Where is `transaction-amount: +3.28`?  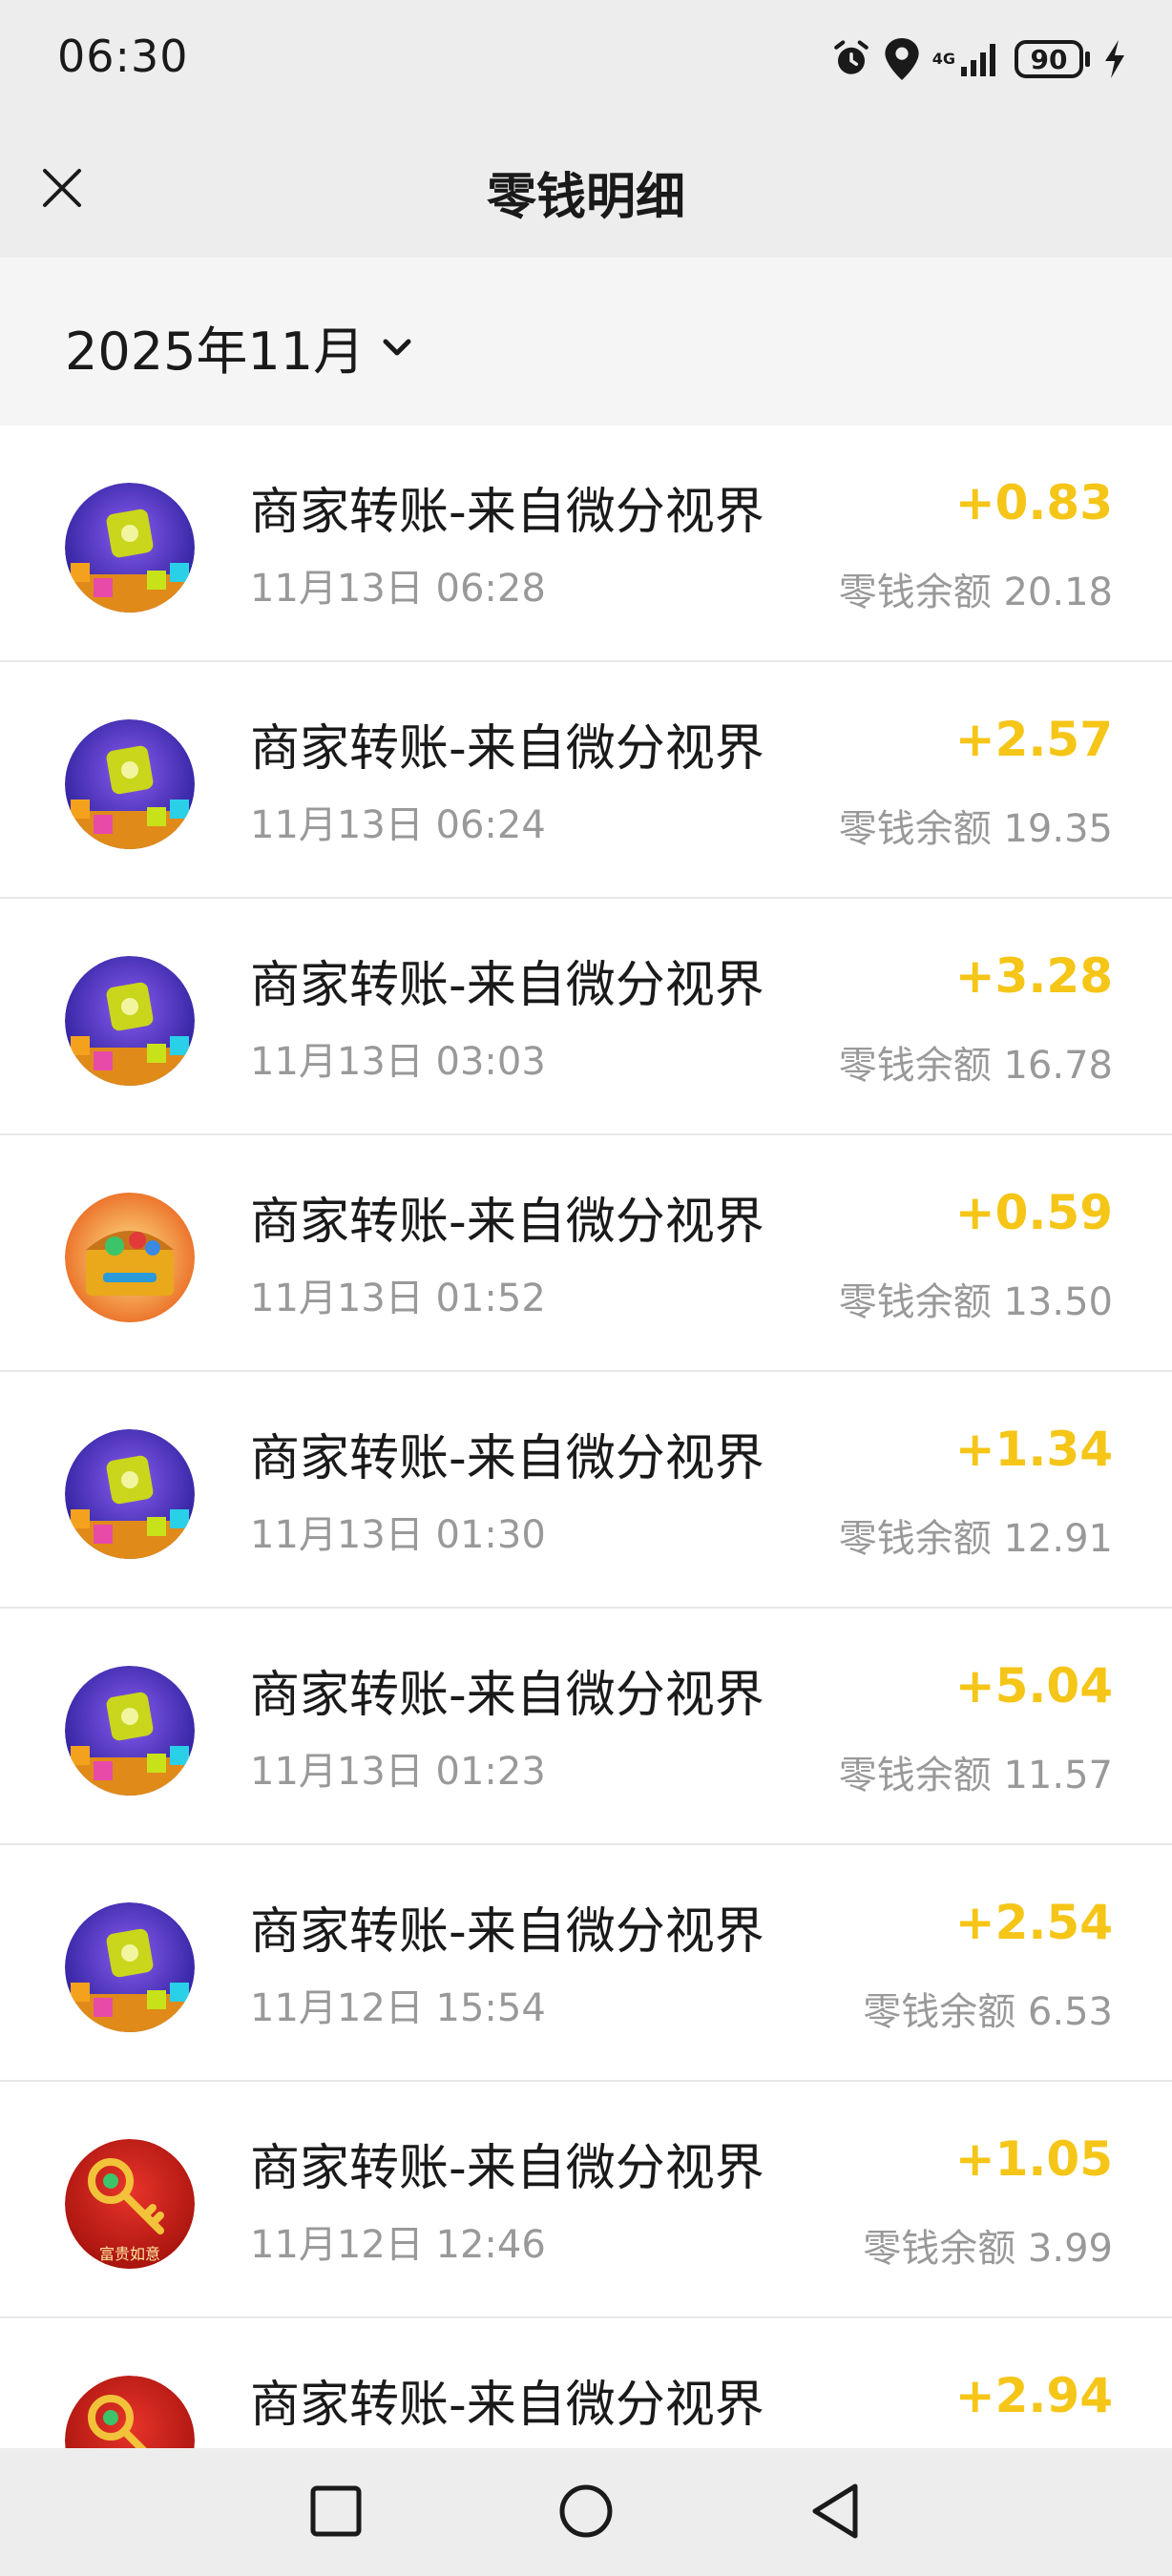
transaction-amount: +3.28 is located at coordinates (1033, 976).